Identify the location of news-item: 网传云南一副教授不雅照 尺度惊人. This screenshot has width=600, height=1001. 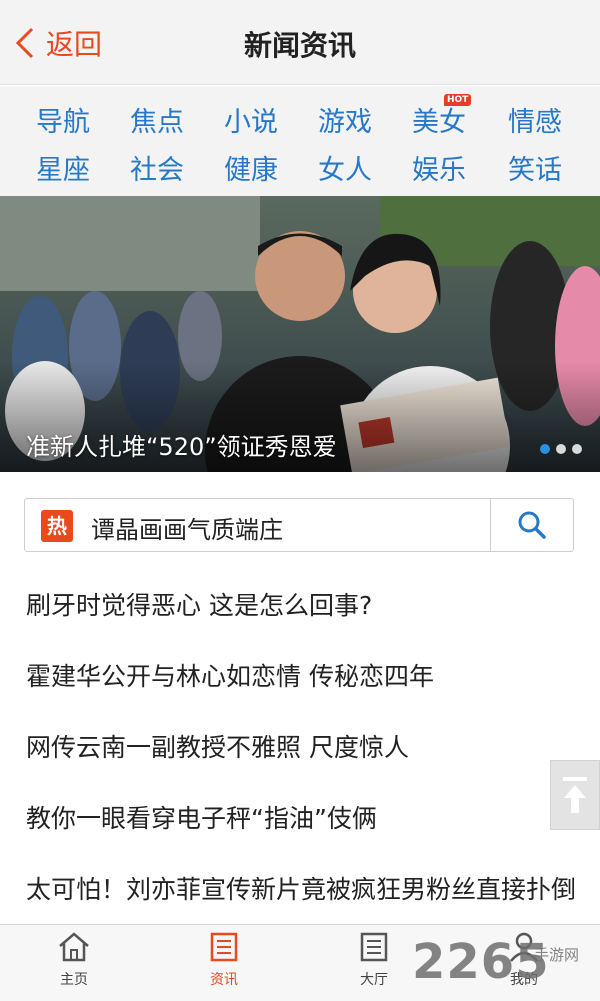
(300, 747).